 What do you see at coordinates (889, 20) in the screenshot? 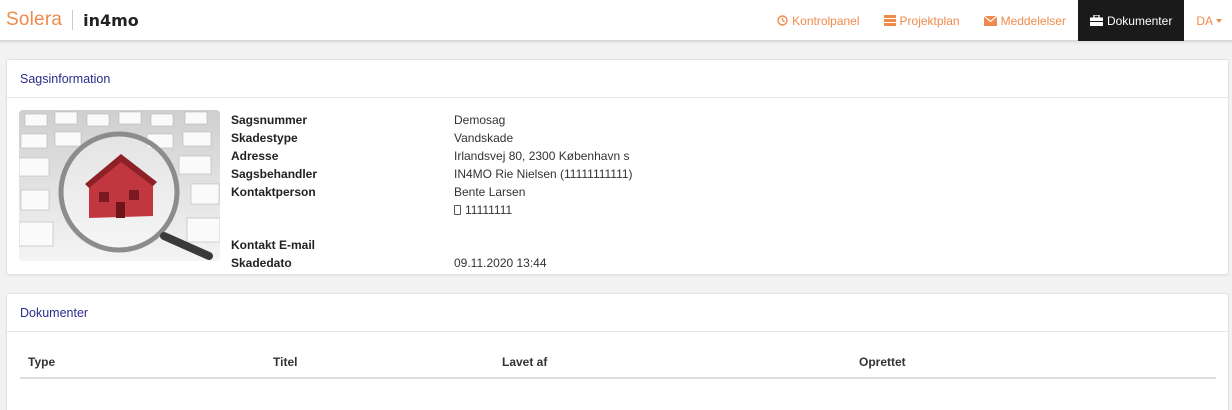
I see `list-icon` at bounding box center [889, 20].